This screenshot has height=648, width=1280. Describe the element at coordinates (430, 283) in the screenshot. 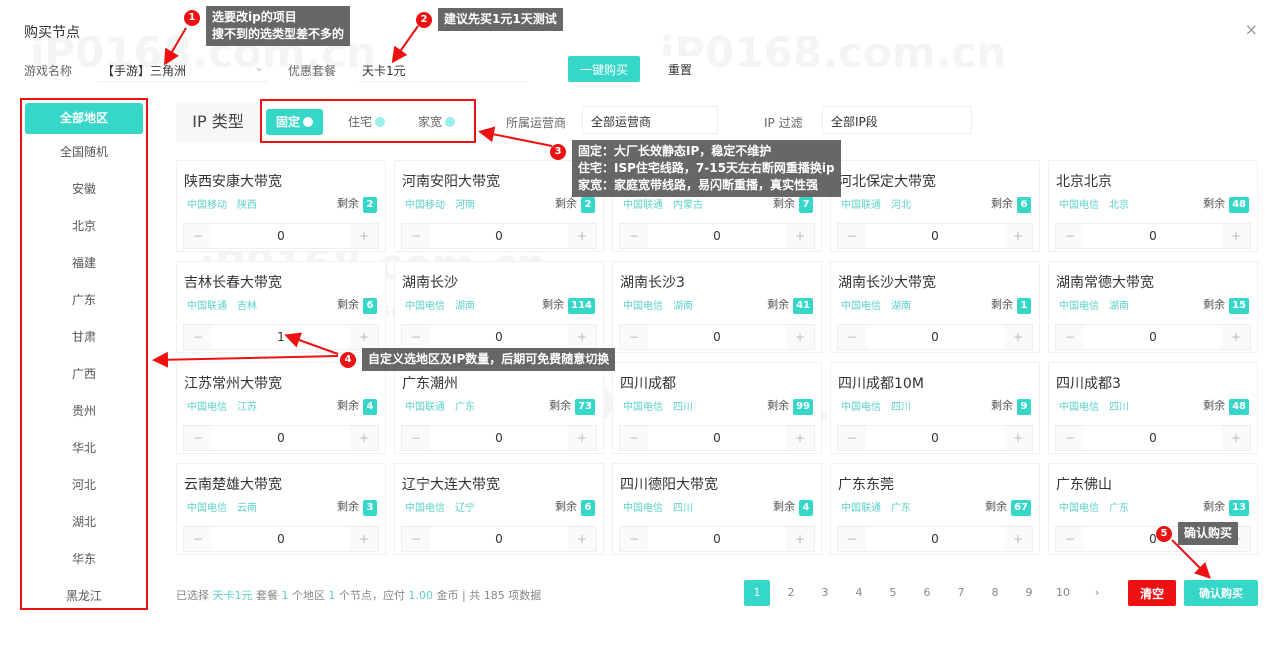

I see `node-name: 湖南长沙` at that location.